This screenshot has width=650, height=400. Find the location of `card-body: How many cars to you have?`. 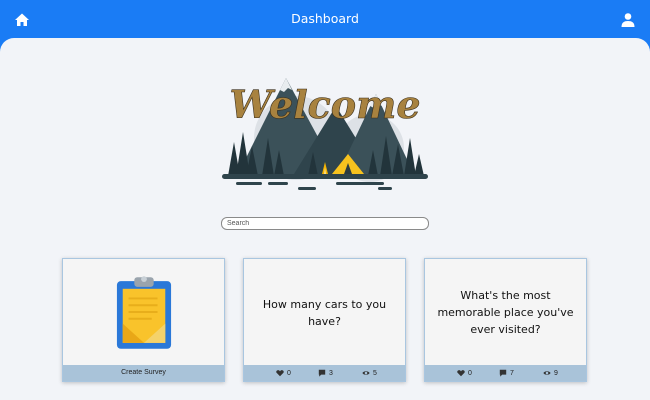

card-body: How many cars to you have? is located at coordinates (324, 312).